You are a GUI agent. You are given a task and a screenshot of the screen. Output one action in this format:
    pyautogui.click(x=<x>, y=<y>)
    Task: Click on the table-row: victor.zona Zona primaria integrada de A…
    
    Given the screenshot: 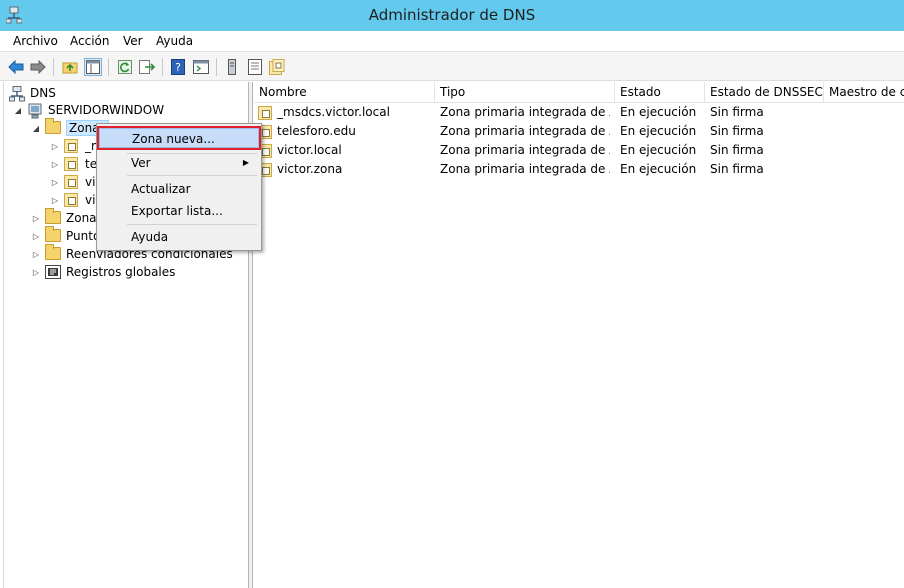 What is the action you would take?
    pyautogui.click(x=579, y=169)
    